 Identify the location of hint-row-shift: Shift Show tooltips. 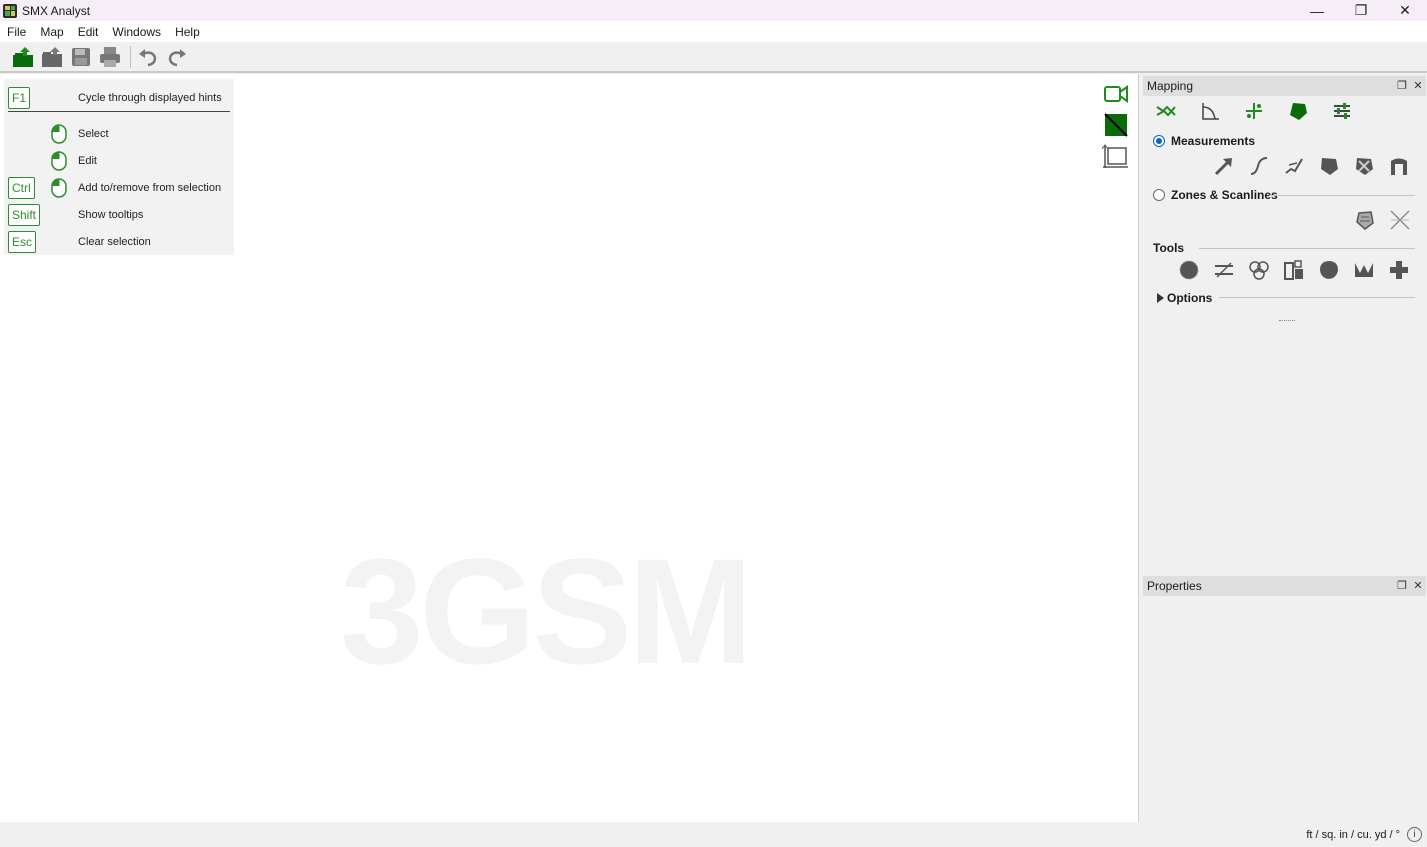
(119, 215).